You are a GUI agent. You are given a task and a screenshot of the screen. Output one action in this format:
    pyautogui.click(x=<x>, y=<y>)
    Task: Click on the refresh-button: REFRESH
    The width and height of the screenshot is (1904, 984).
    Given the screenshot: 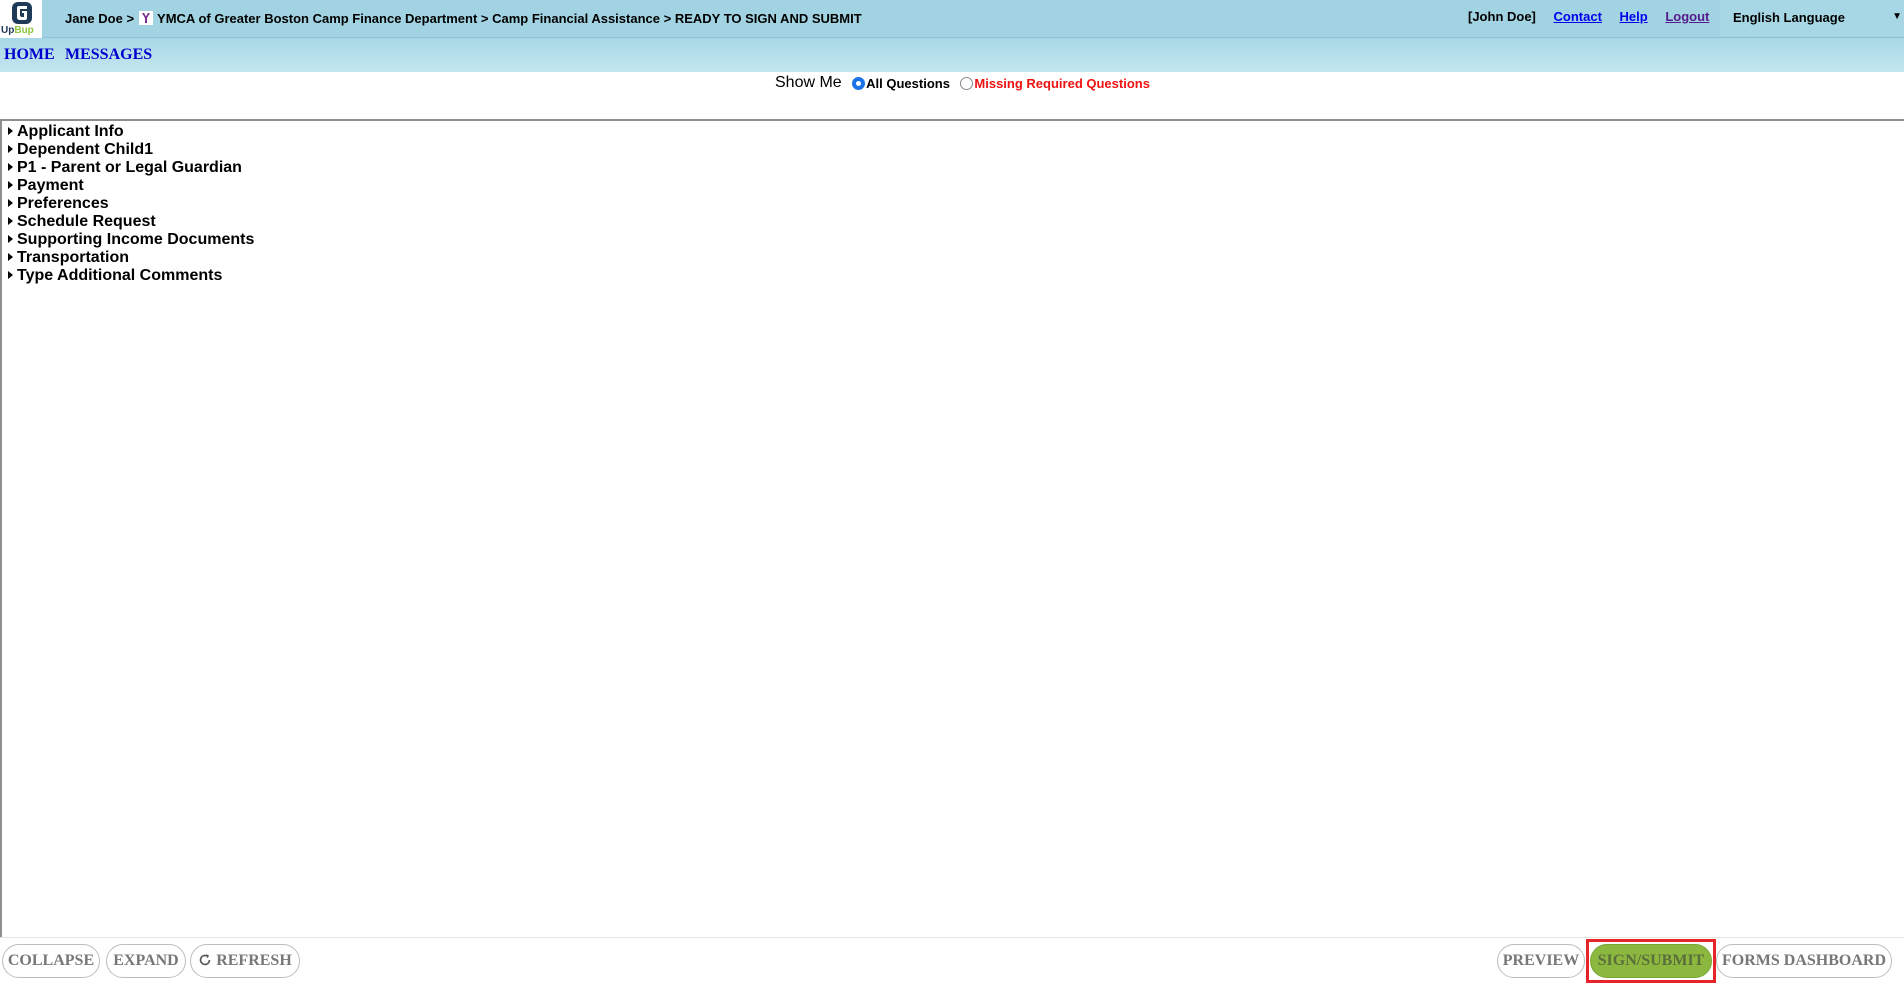 What is the action you would take?
    pyautogui.click(x=245, y=961)
    